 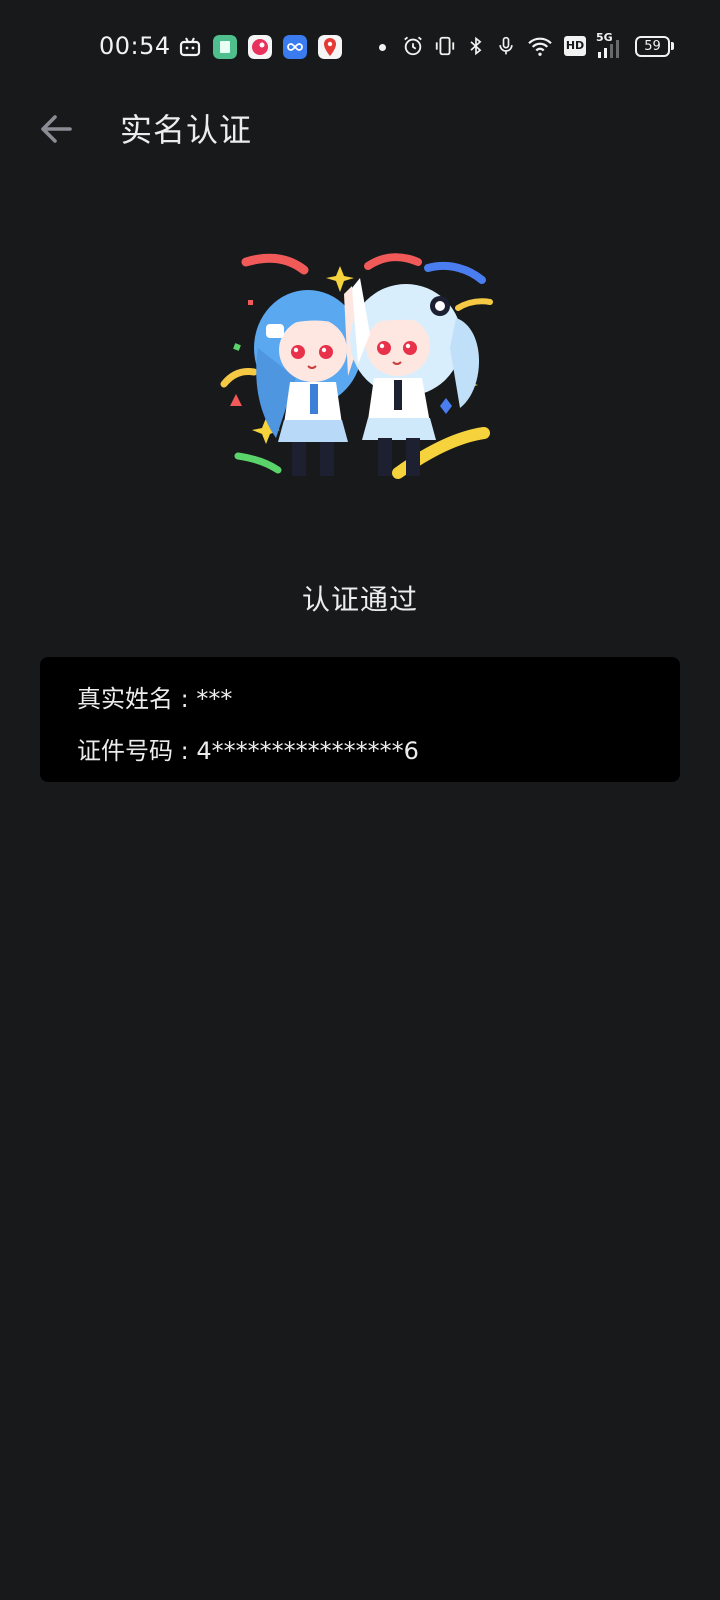 What do you see at coordinates (540, 46) in the screenshot?
I see `wifi-icon` at bounding box center [540, 46].